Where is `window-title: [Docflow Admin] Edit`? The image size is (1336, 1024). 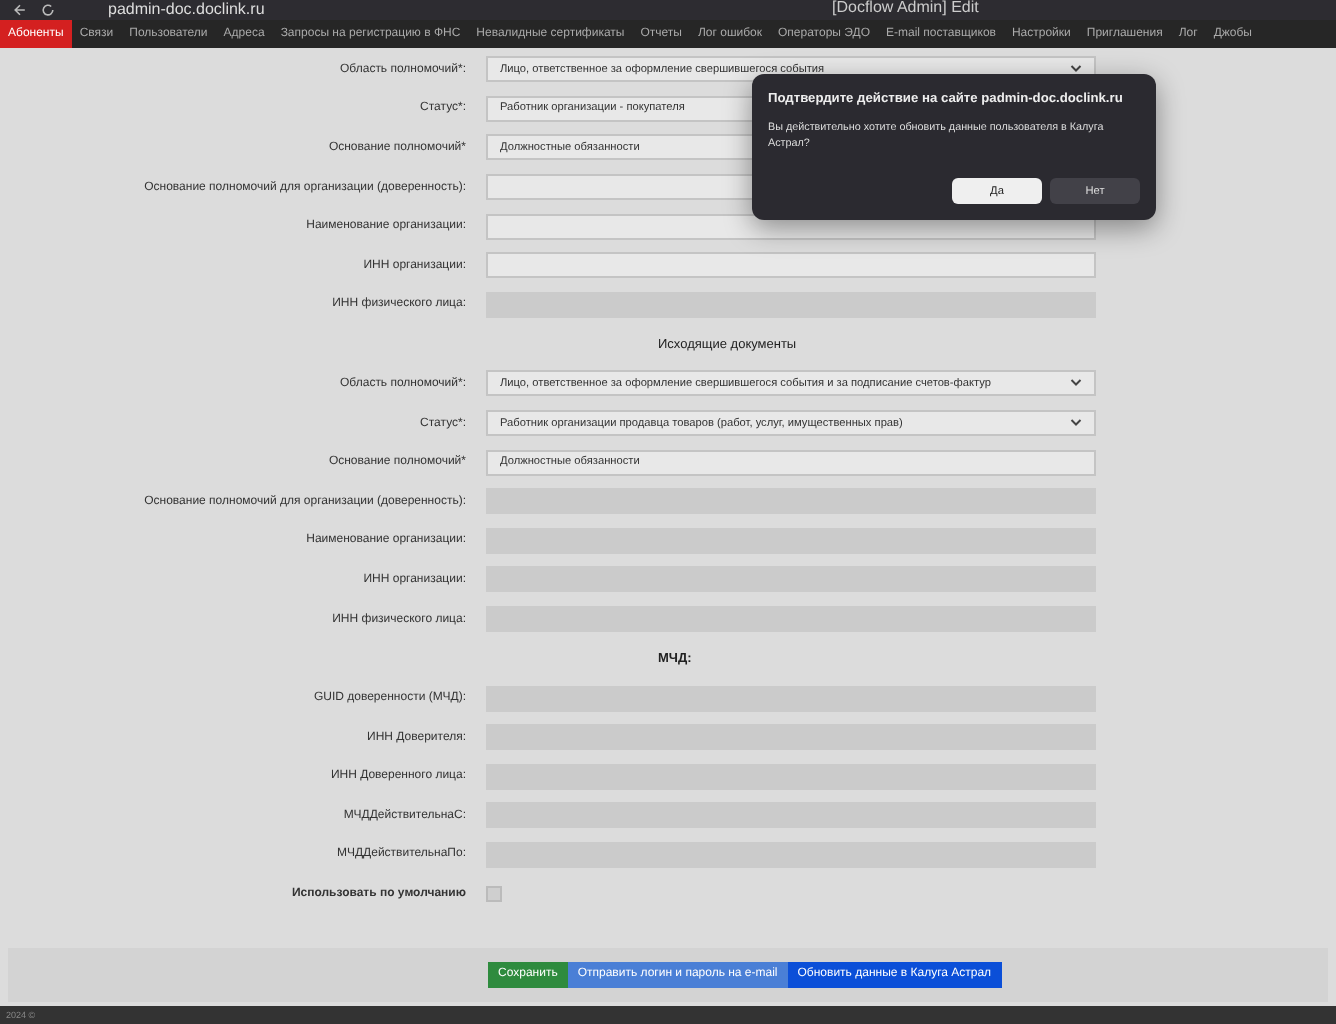 window-title: [Docflow Admin] Edit is located at coordinates (905, 8).